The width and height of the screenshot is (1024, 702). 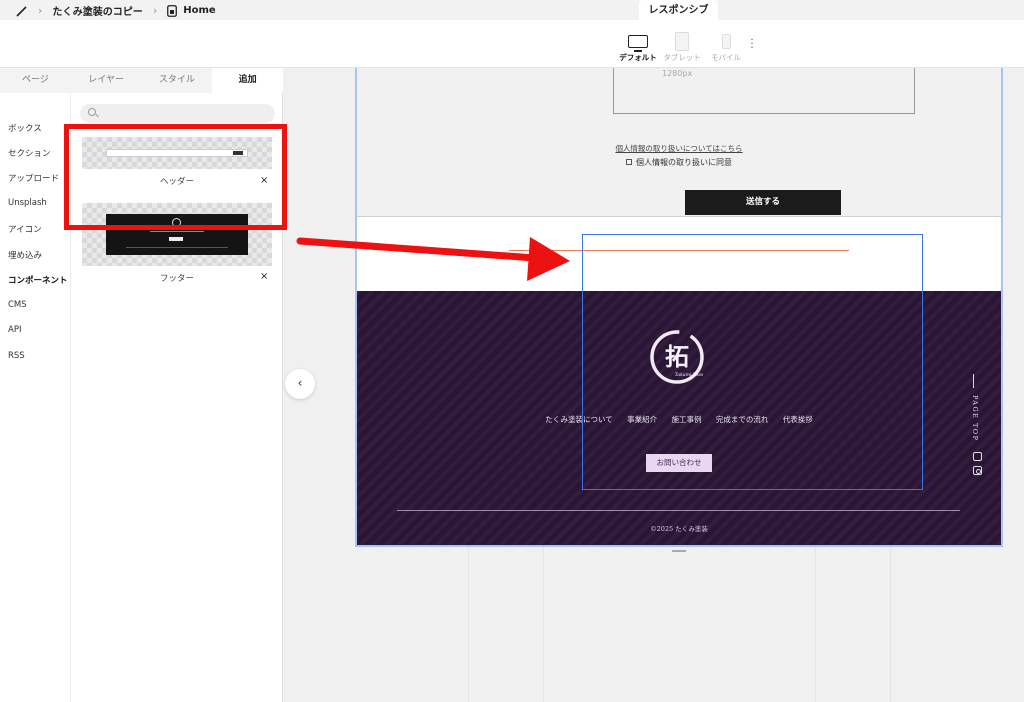 I want to click on breadcrumb-bar: › たくみ塗装のコピー › Home レスポンシブ, so click(x=512, y=10).